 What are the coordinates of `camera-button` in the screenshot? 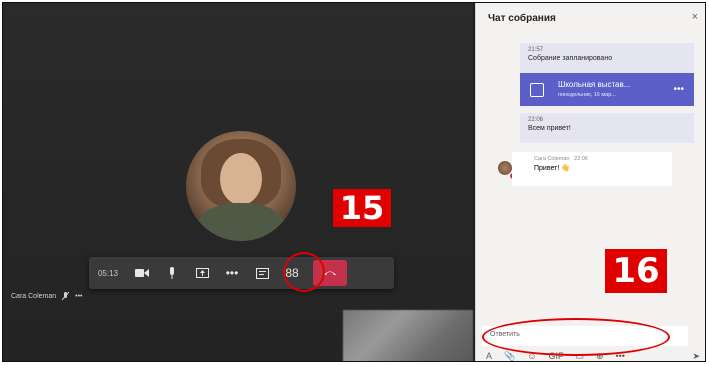 It's located at (142, 273).